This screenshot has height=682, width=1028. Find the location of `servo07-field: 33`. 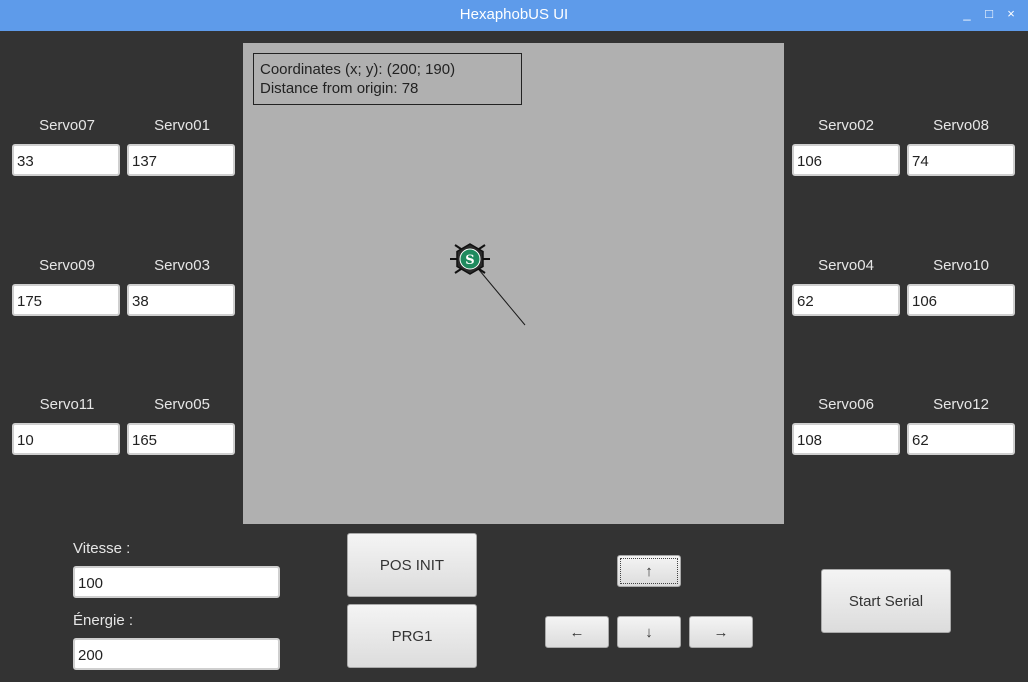

servo07-field: 33 is located at coordinates (66, 160).